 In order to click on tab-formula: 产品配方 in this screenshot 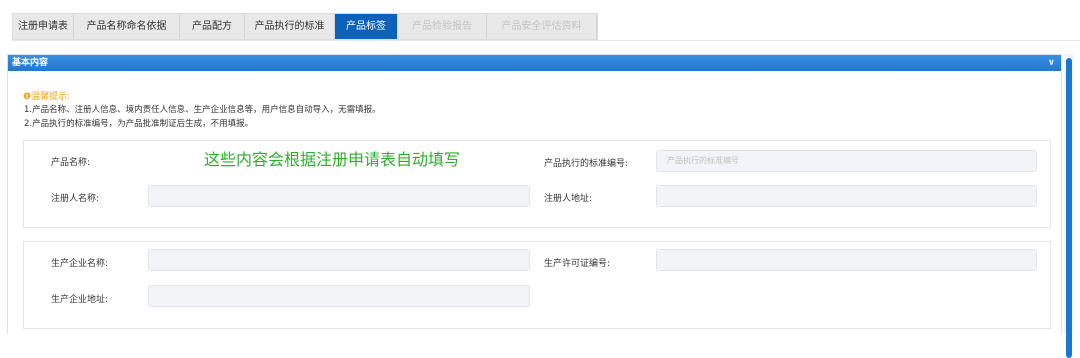, I will do `click(212, 26)`.